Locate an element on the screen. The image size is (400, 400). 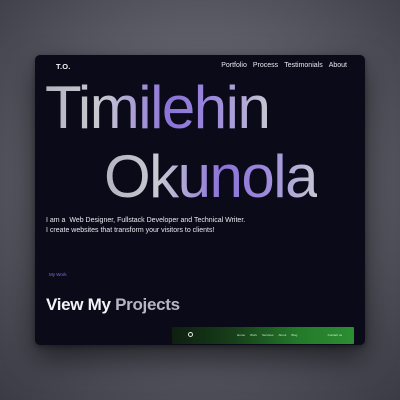
thumbnail-logo-icon is located at coordinates (190, 334).